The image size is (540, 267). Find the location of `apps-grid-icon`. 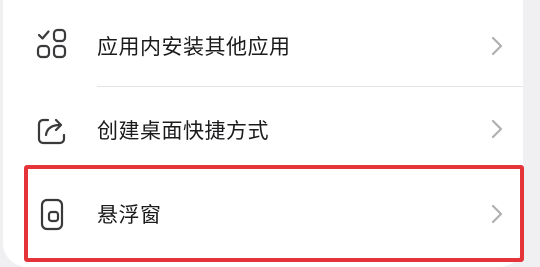

apps-grid-icon is located at coordinates (52, 44).